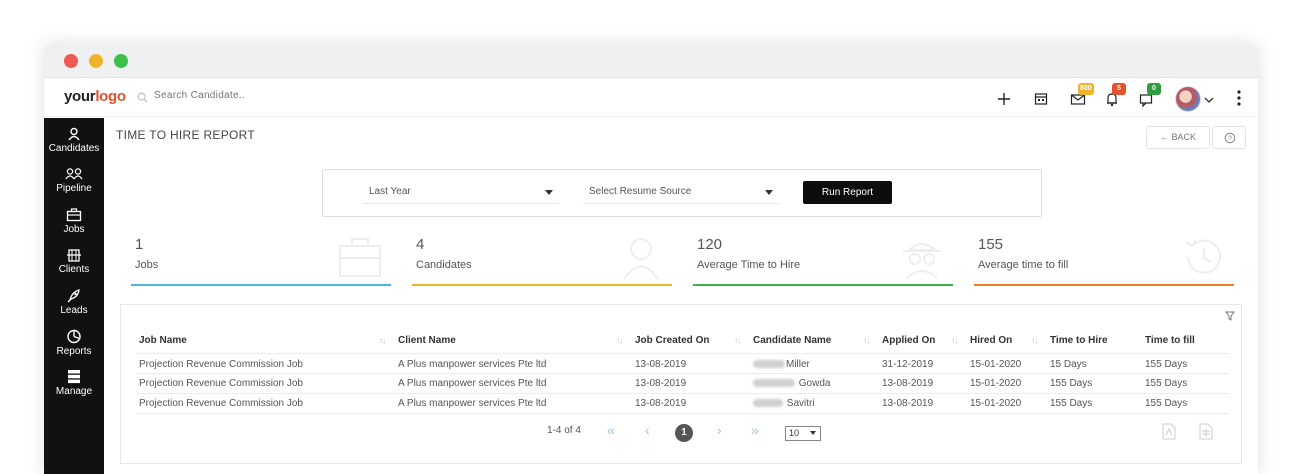 This screenshot has width=1302, height=474. What do you see at coordinates (1086, 89) in the screenshot?
I see `mail-badge: 800` at bounding box center [1086, 89].